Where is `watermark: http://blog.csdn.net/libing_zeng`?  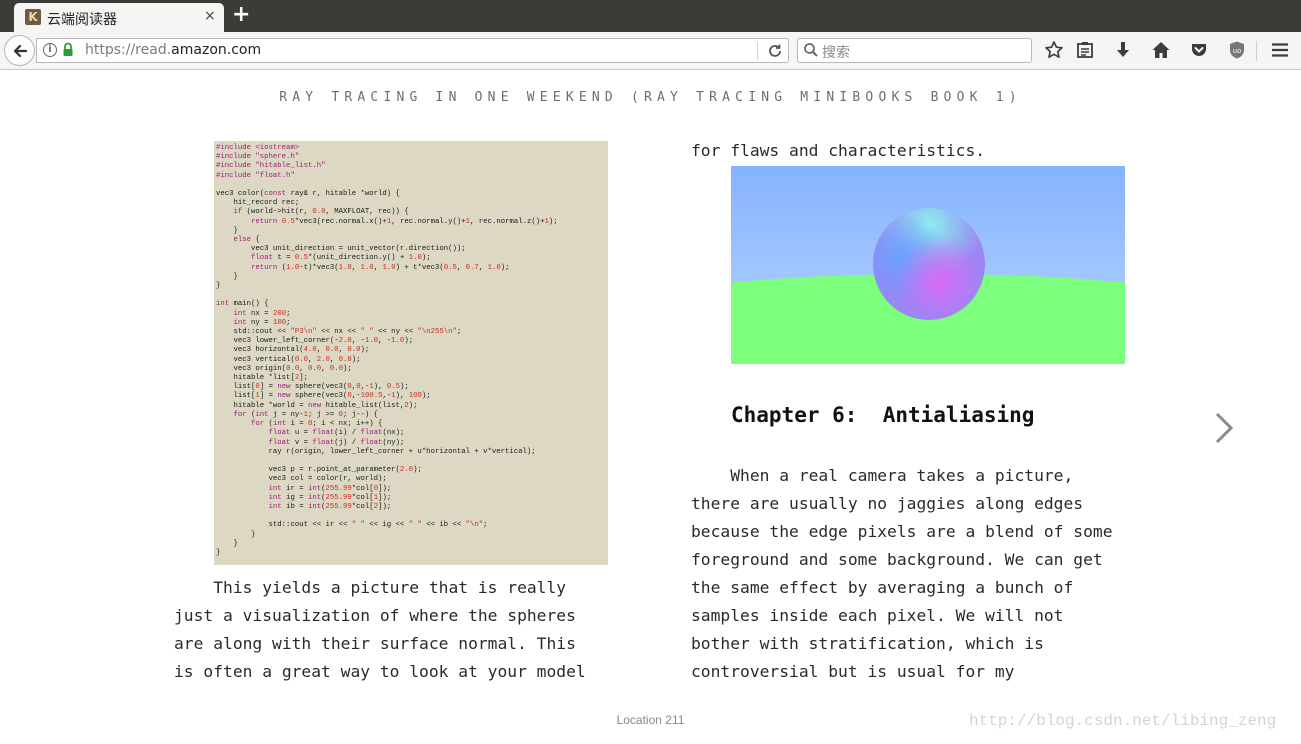
watermark: http://blog.csdn.net/libing_zeng is located at coordinates (1123, 721).